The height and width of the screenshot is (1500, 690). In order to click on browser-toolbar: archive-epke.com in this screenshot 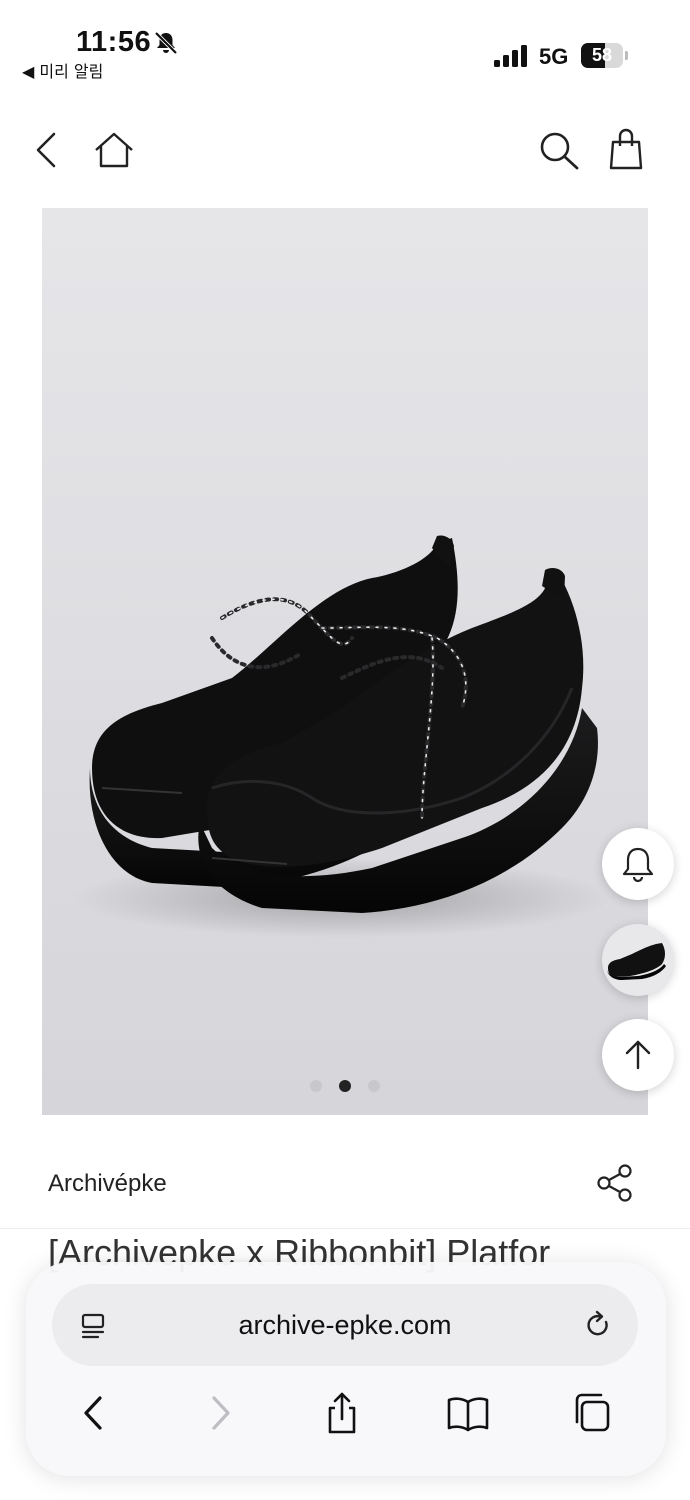, I will do `click(346, 1369)`.